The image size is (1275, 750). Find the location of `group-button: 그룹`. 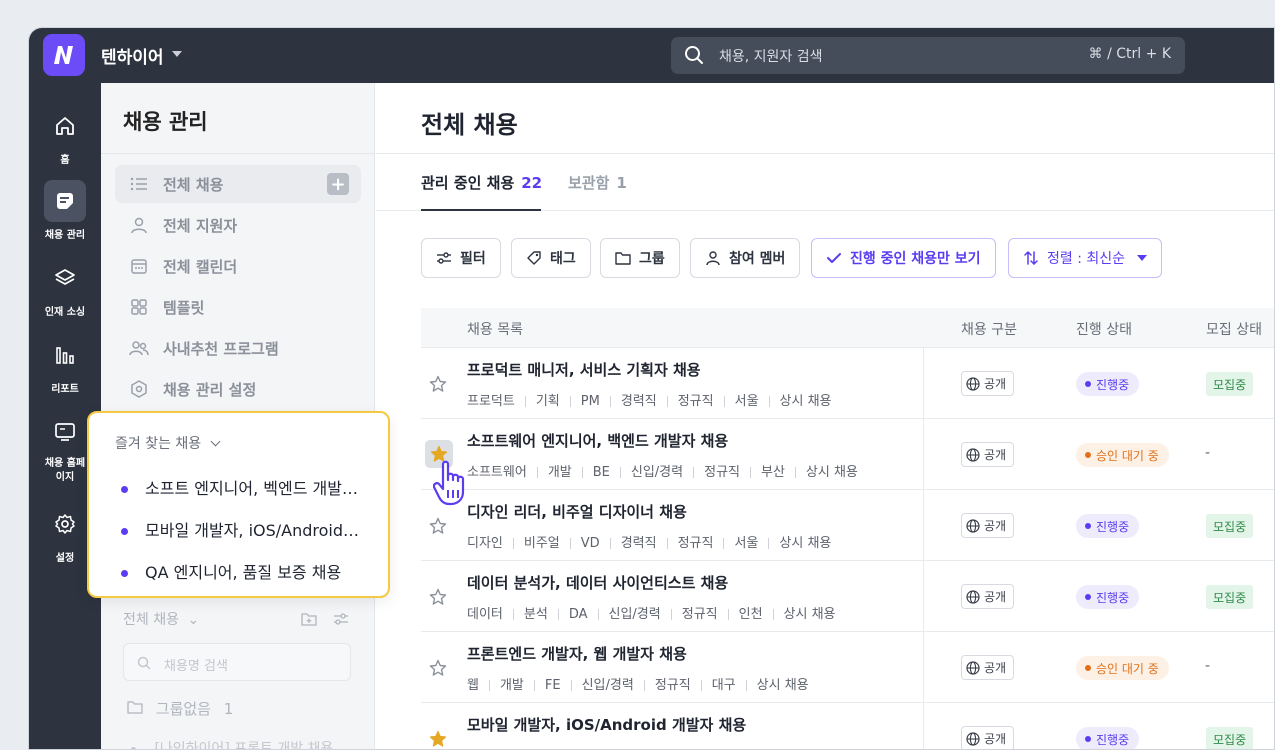

group-button: 그룹 is located at coordinates (640, 258).